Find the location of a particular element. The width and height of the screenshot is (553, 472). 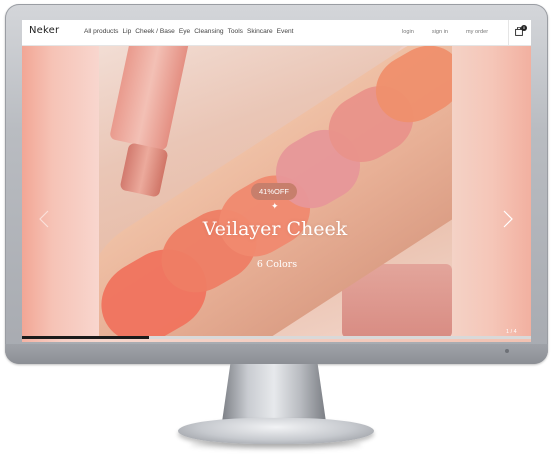

slide-progress-fill is located at coordinates (86, 337).